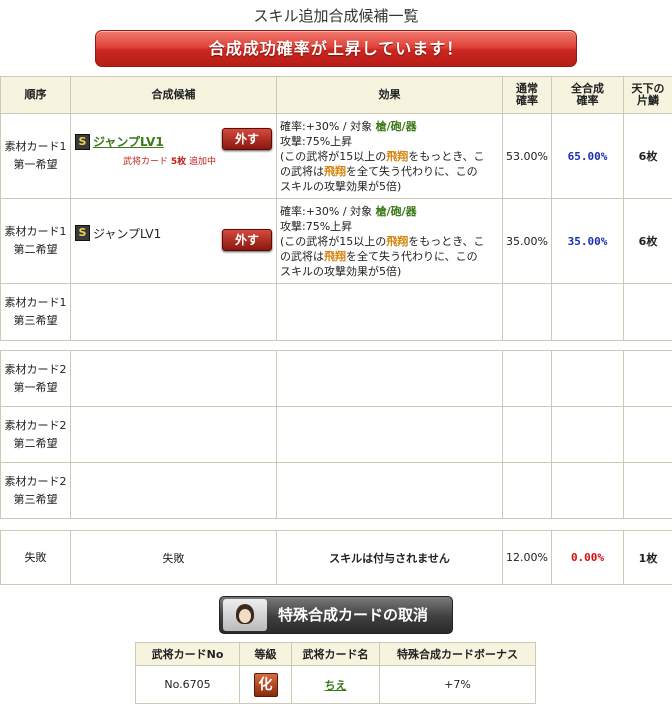 This screenshot has width=672, height=712. I want to click on card-no: No.6705, so click(187, 684).